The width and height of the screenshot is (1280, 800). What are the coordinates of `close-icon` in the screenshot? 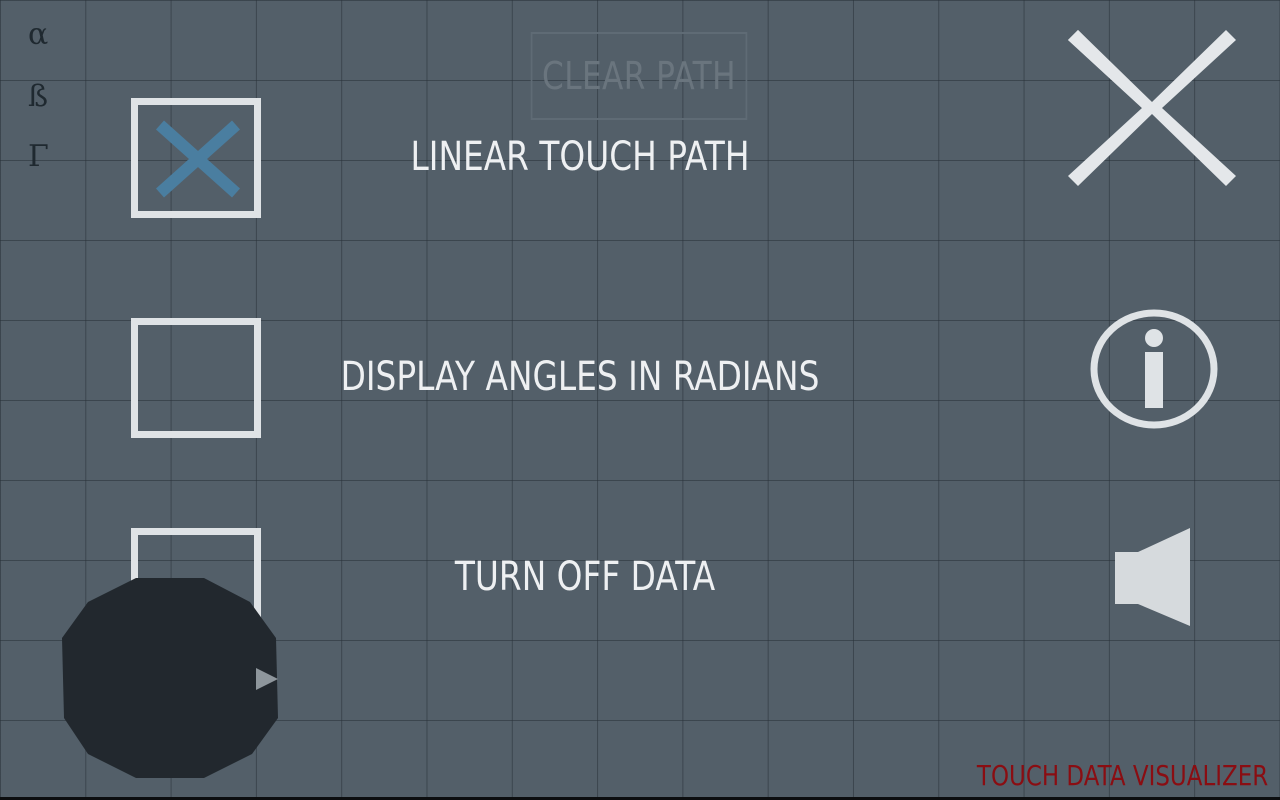 It's located at (1152, 108).